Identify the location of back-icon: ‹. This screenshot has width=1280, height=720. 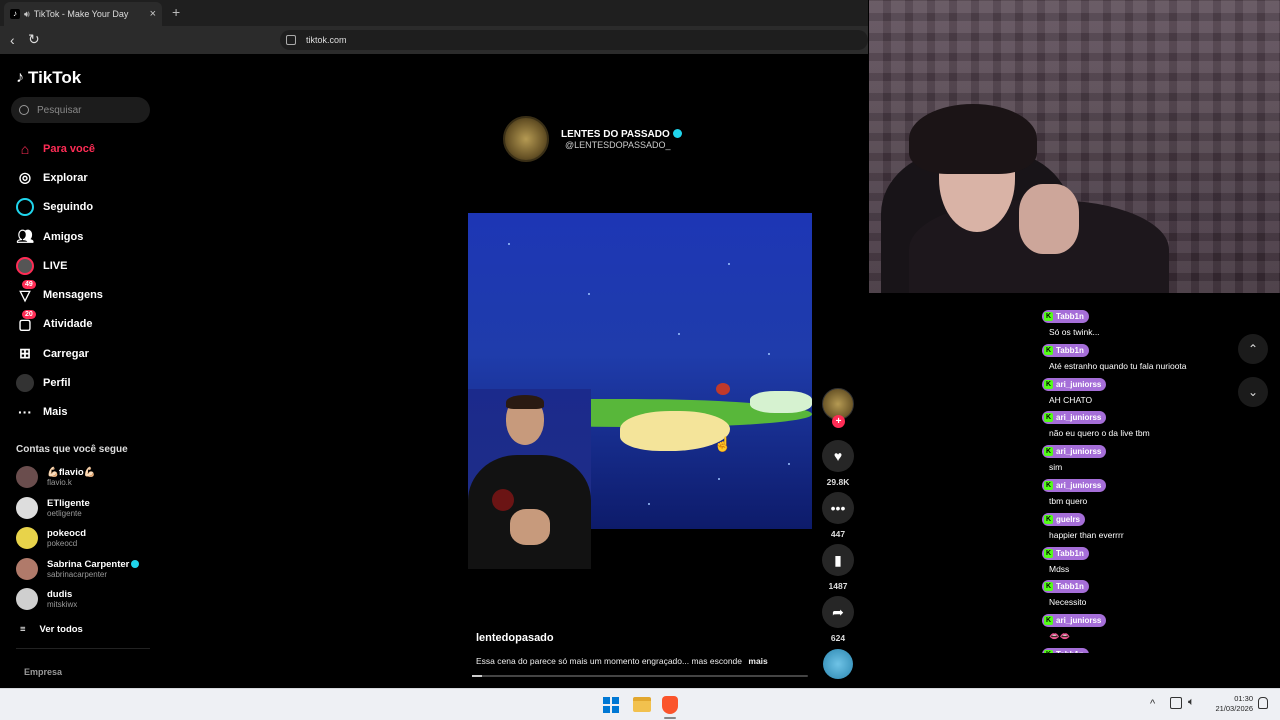
(12, 40).